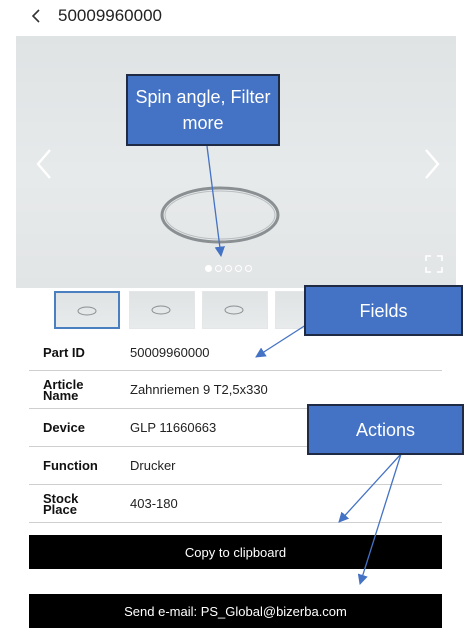 This screenshot has height=638, width=473. I want to click on field-value: Zahnriemen 9 T2,5x330, so click(199, 389).